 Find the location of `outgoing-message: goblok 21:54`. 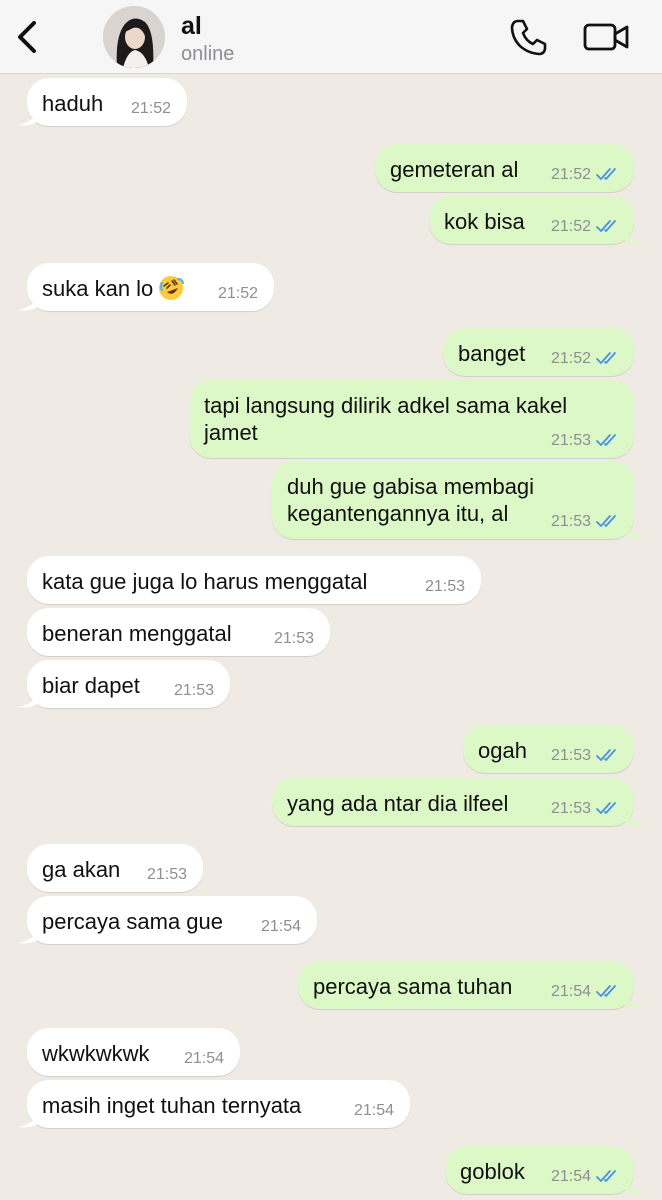

outgoing-message: goblok 21:54 is located at coordinates (539, 1170).